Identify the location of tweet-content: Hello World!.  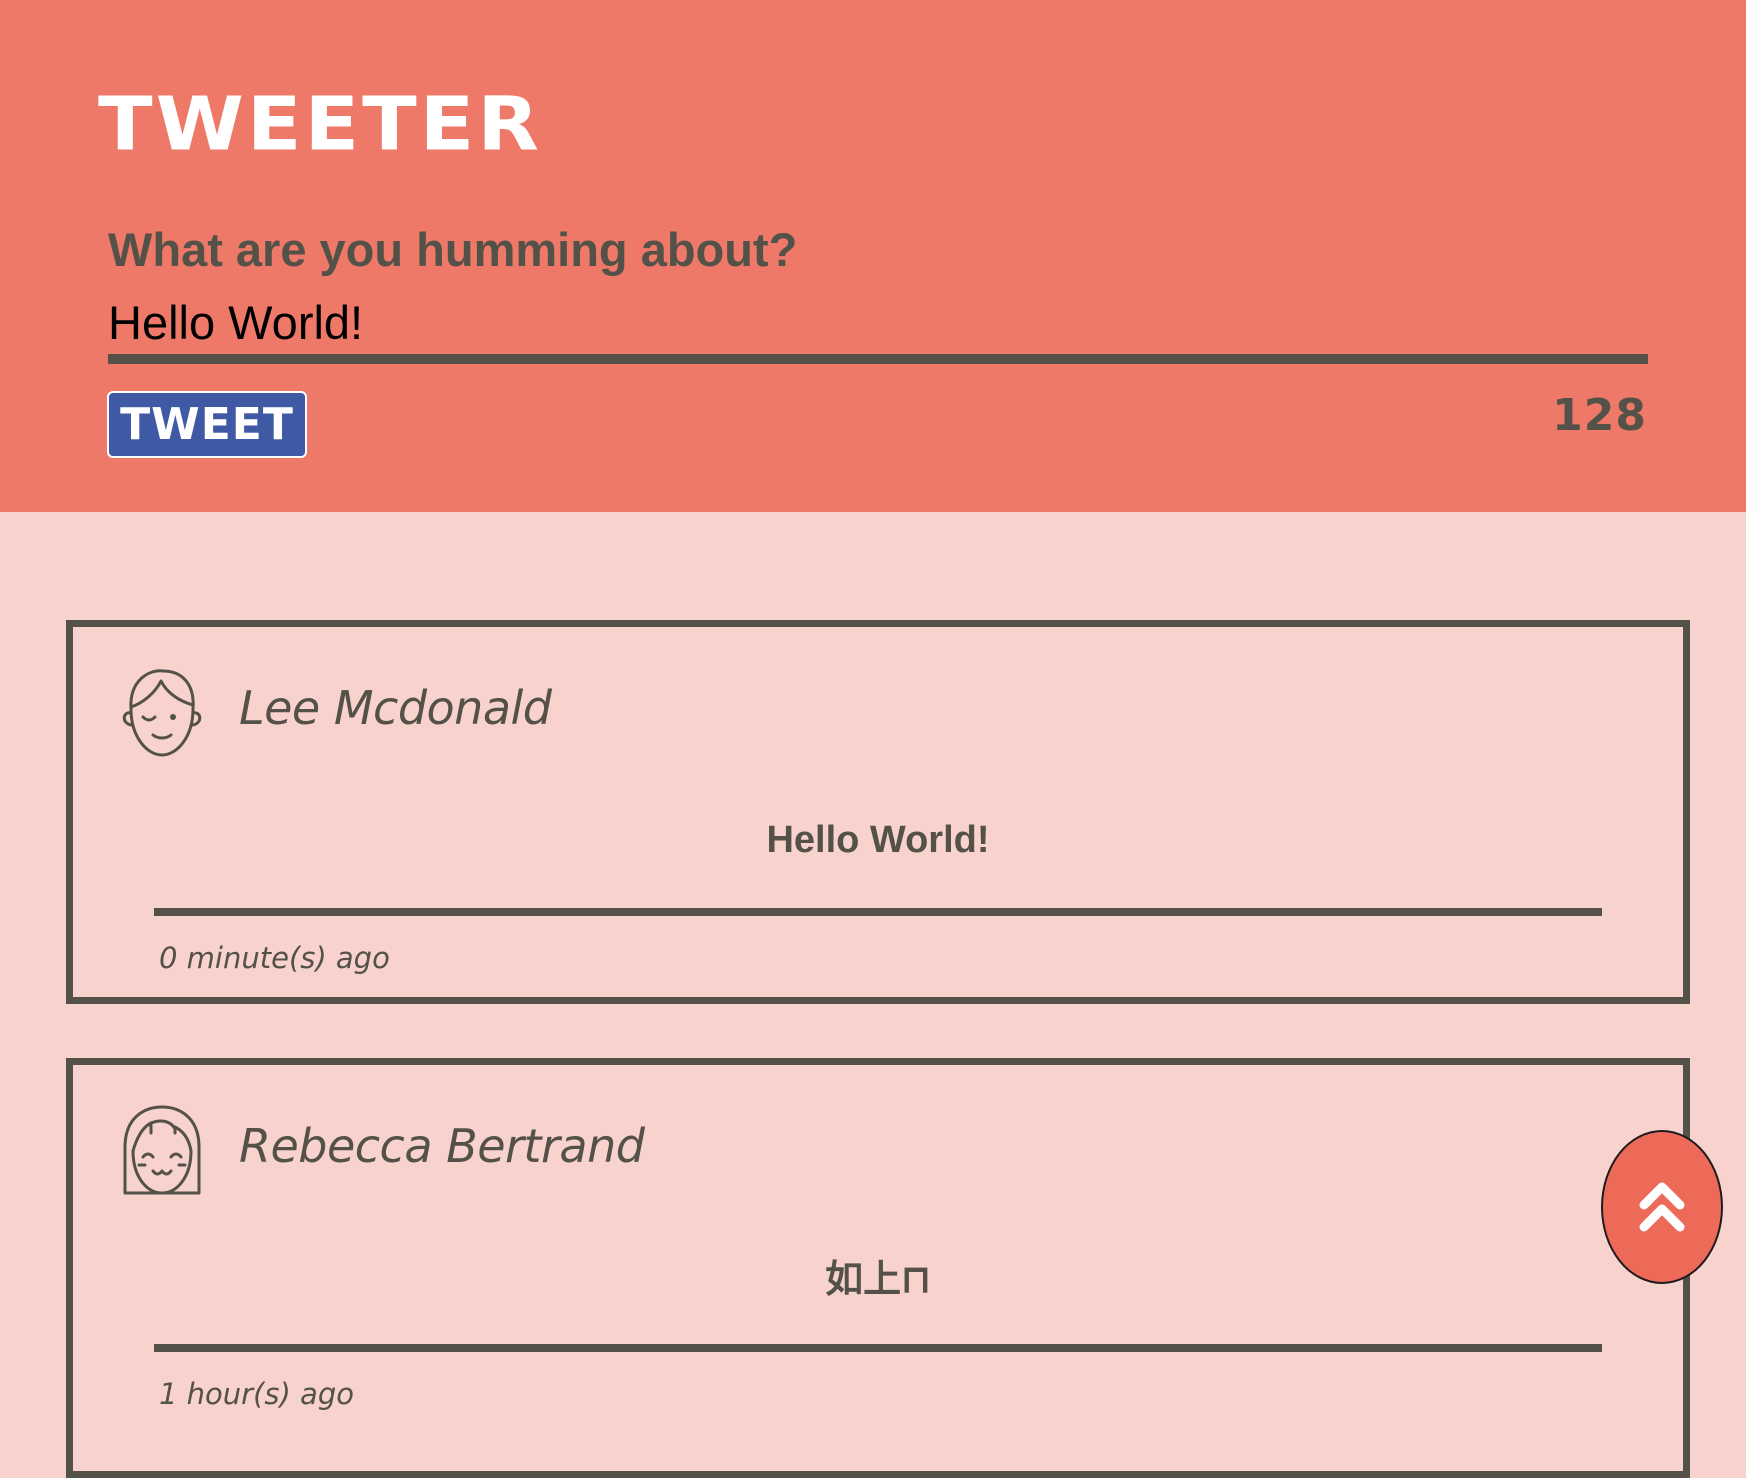
(878, 840).